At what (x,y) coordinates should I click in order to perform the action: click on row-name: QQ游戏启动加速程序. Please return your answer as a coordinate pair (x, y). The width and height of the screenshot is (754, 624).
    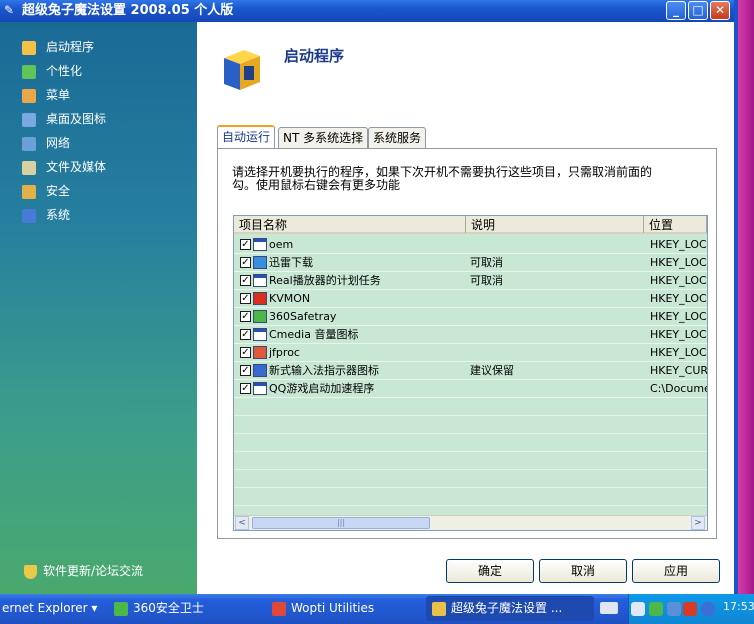
    Looking at the image, I should click on (322, 388).